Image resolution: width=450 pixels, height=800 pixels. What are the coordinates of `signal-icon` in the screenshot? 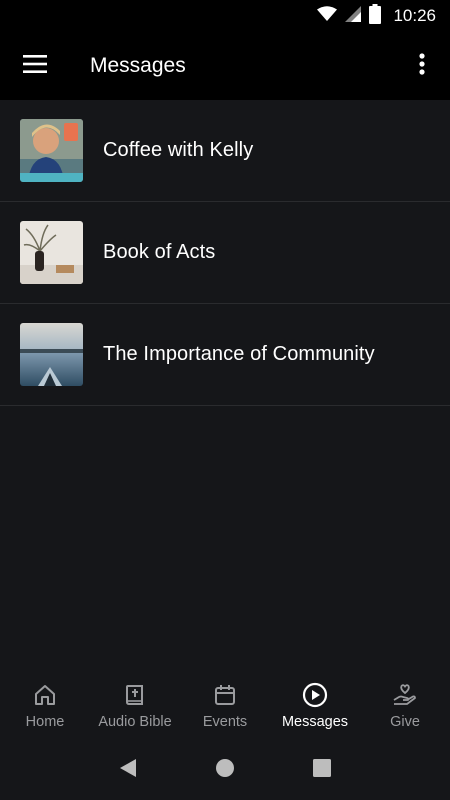 It's located at (353, 16).